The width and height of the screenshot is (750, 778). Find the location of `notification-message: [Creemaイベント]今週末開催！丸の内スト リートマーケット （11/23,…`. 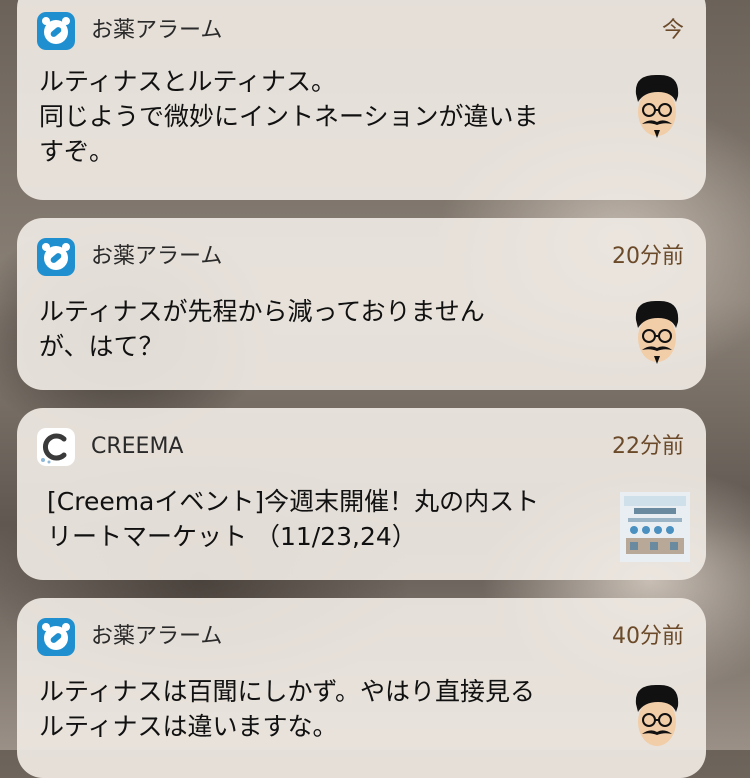

notification-message: [Creemaイベント]今週末開催！丸の内スト リートマーケット （11/23,… is located at coordinates (293, 519).